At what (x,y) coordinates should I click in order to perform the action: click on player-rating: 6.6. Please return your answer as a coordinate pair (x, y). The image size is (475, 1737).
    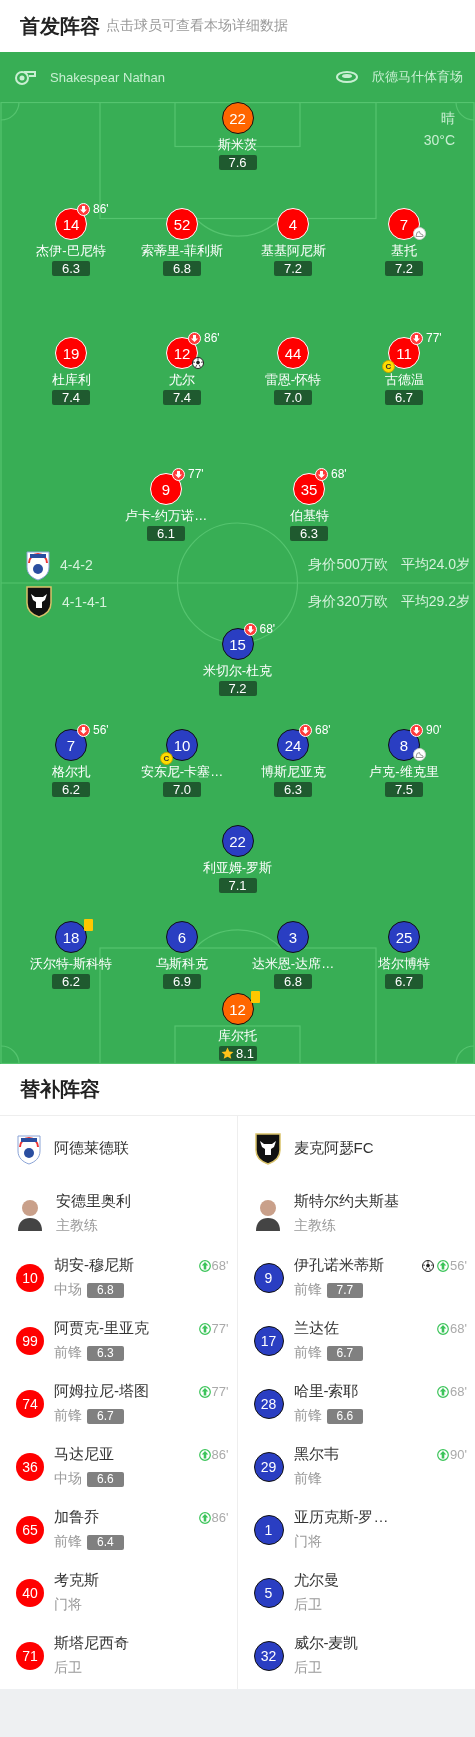
    Looking at the image, I should click on (345, 1416).